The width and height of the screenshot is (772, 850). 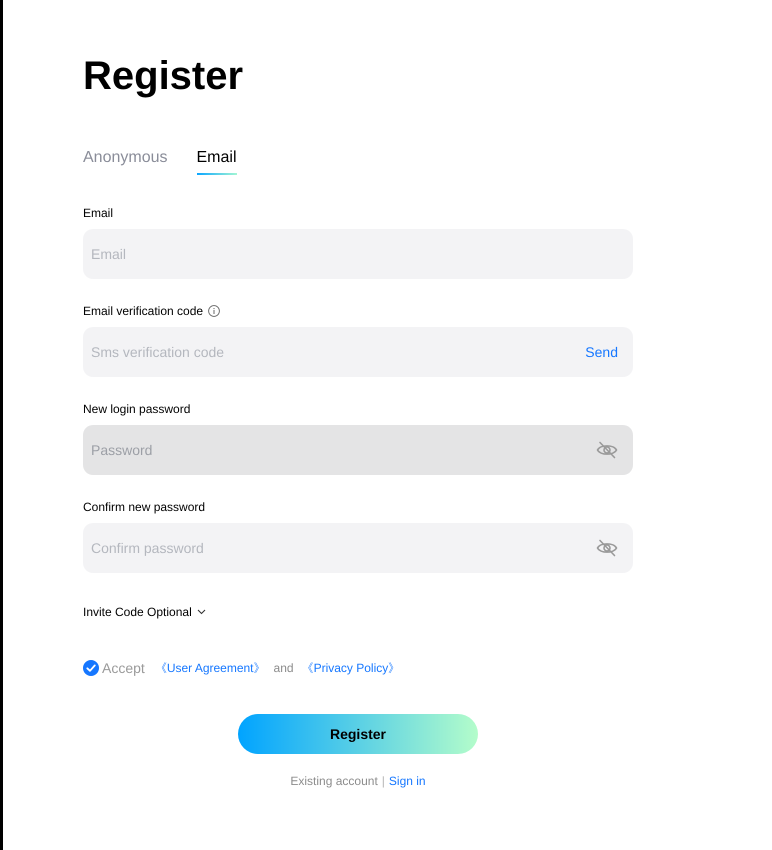 What do you see at coordinates (284, 668) in the screenshot?
I see `conjunction-text: and` at bounding box center [284, 668].